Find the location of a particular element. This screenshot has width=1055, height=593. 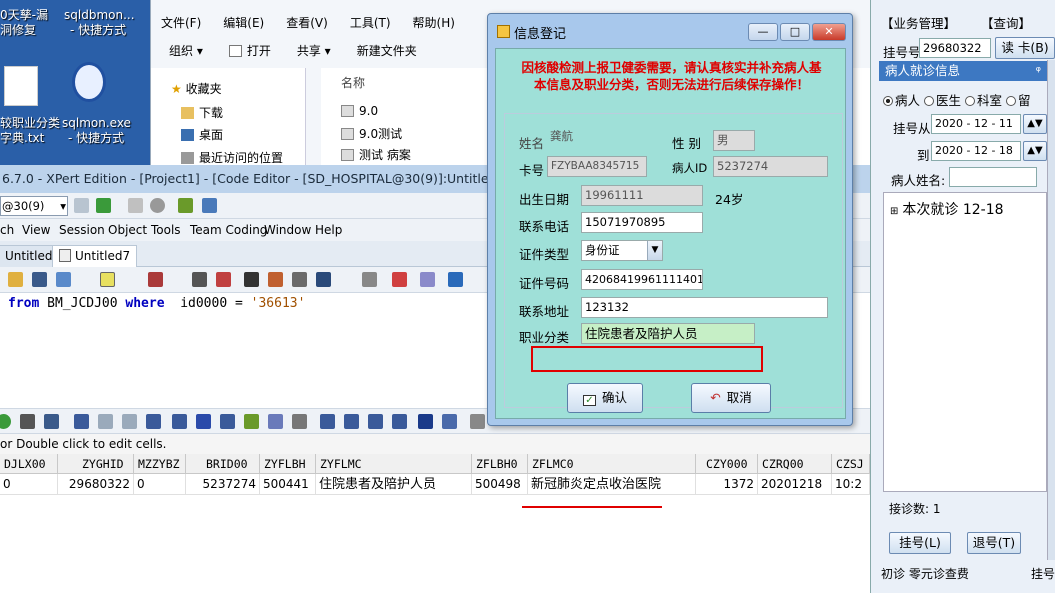

desktop-icon-sqldbmon: sqldbmon... - 快捷方式 is located at coordinates (99, 23).